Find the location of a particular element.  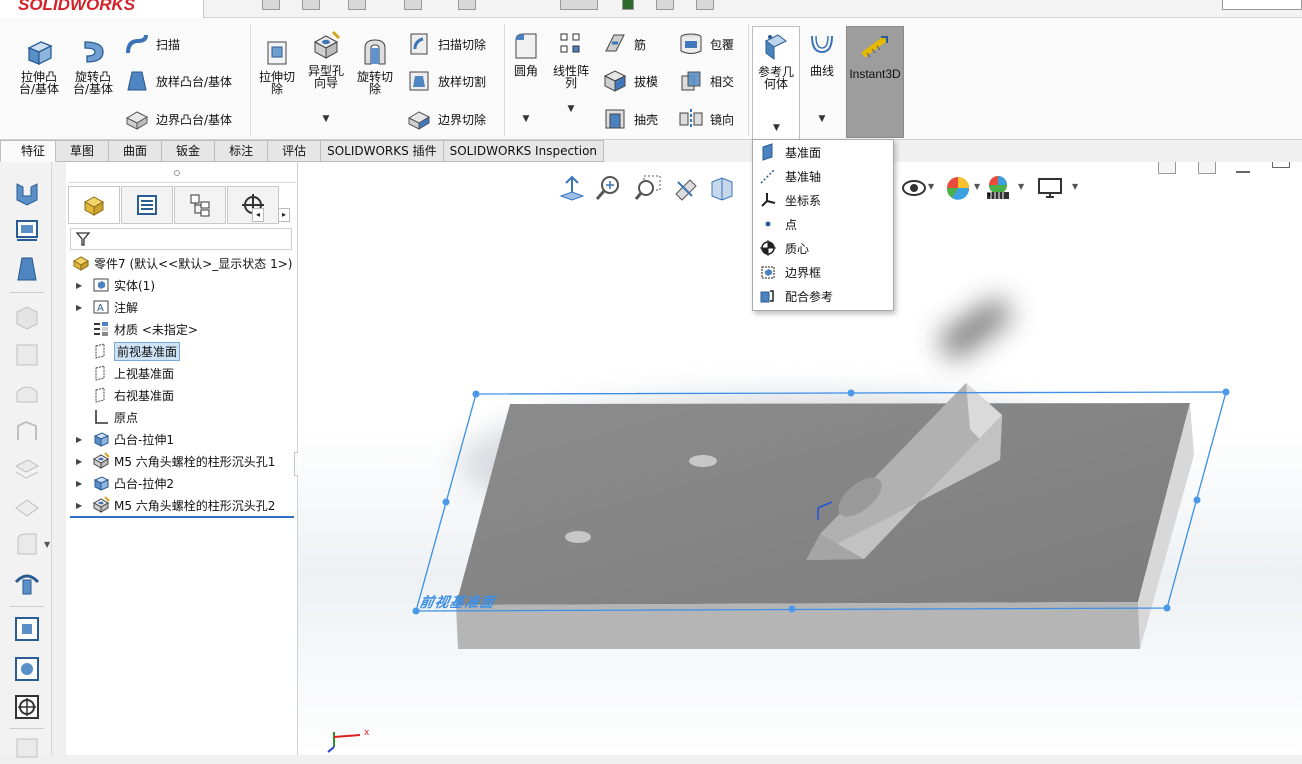

base-plate-top-face is located at coordinates (823, 504).